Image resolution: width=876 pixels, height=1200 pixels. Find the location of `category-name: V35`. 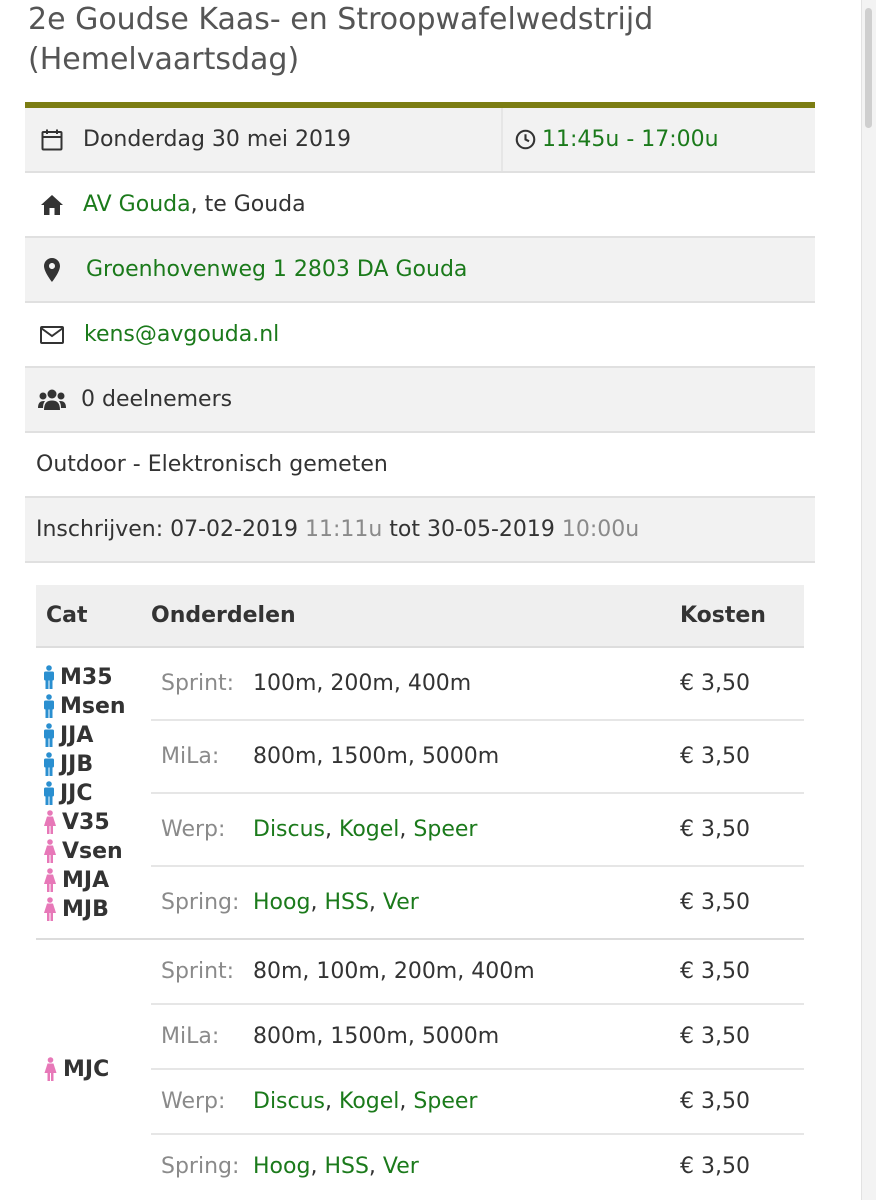

category-name: V35 is located at coordinates (86, 822).